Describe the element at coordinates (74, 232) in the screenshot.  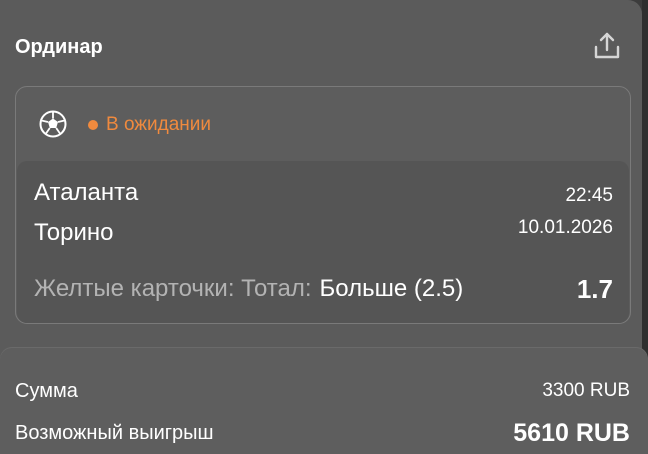
I see `team-away: Торино` at that location.